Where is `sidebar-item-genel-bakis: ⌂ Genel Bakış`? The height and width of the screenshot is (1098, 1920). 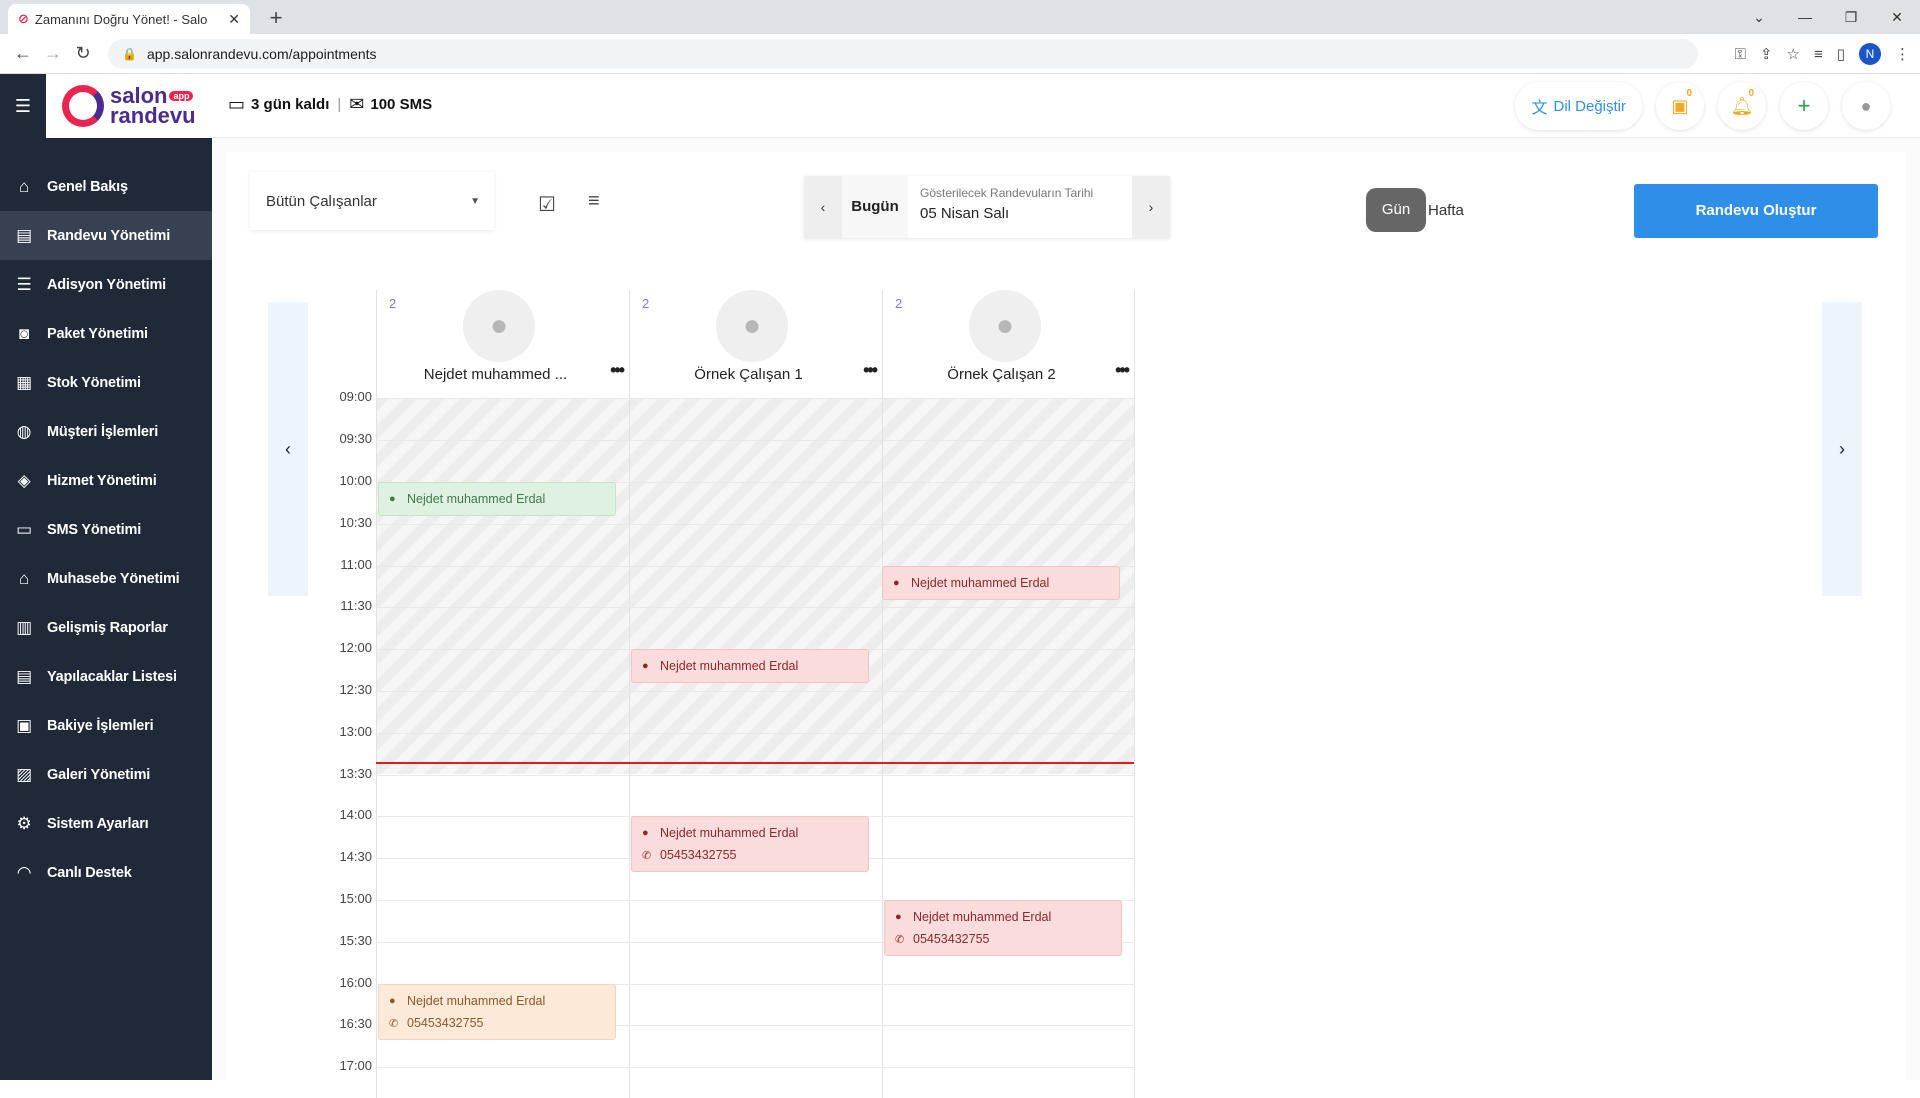
sidebar-item-genel-bakis: ⌂ Genel Bakış is located at coordinates (106, 186).